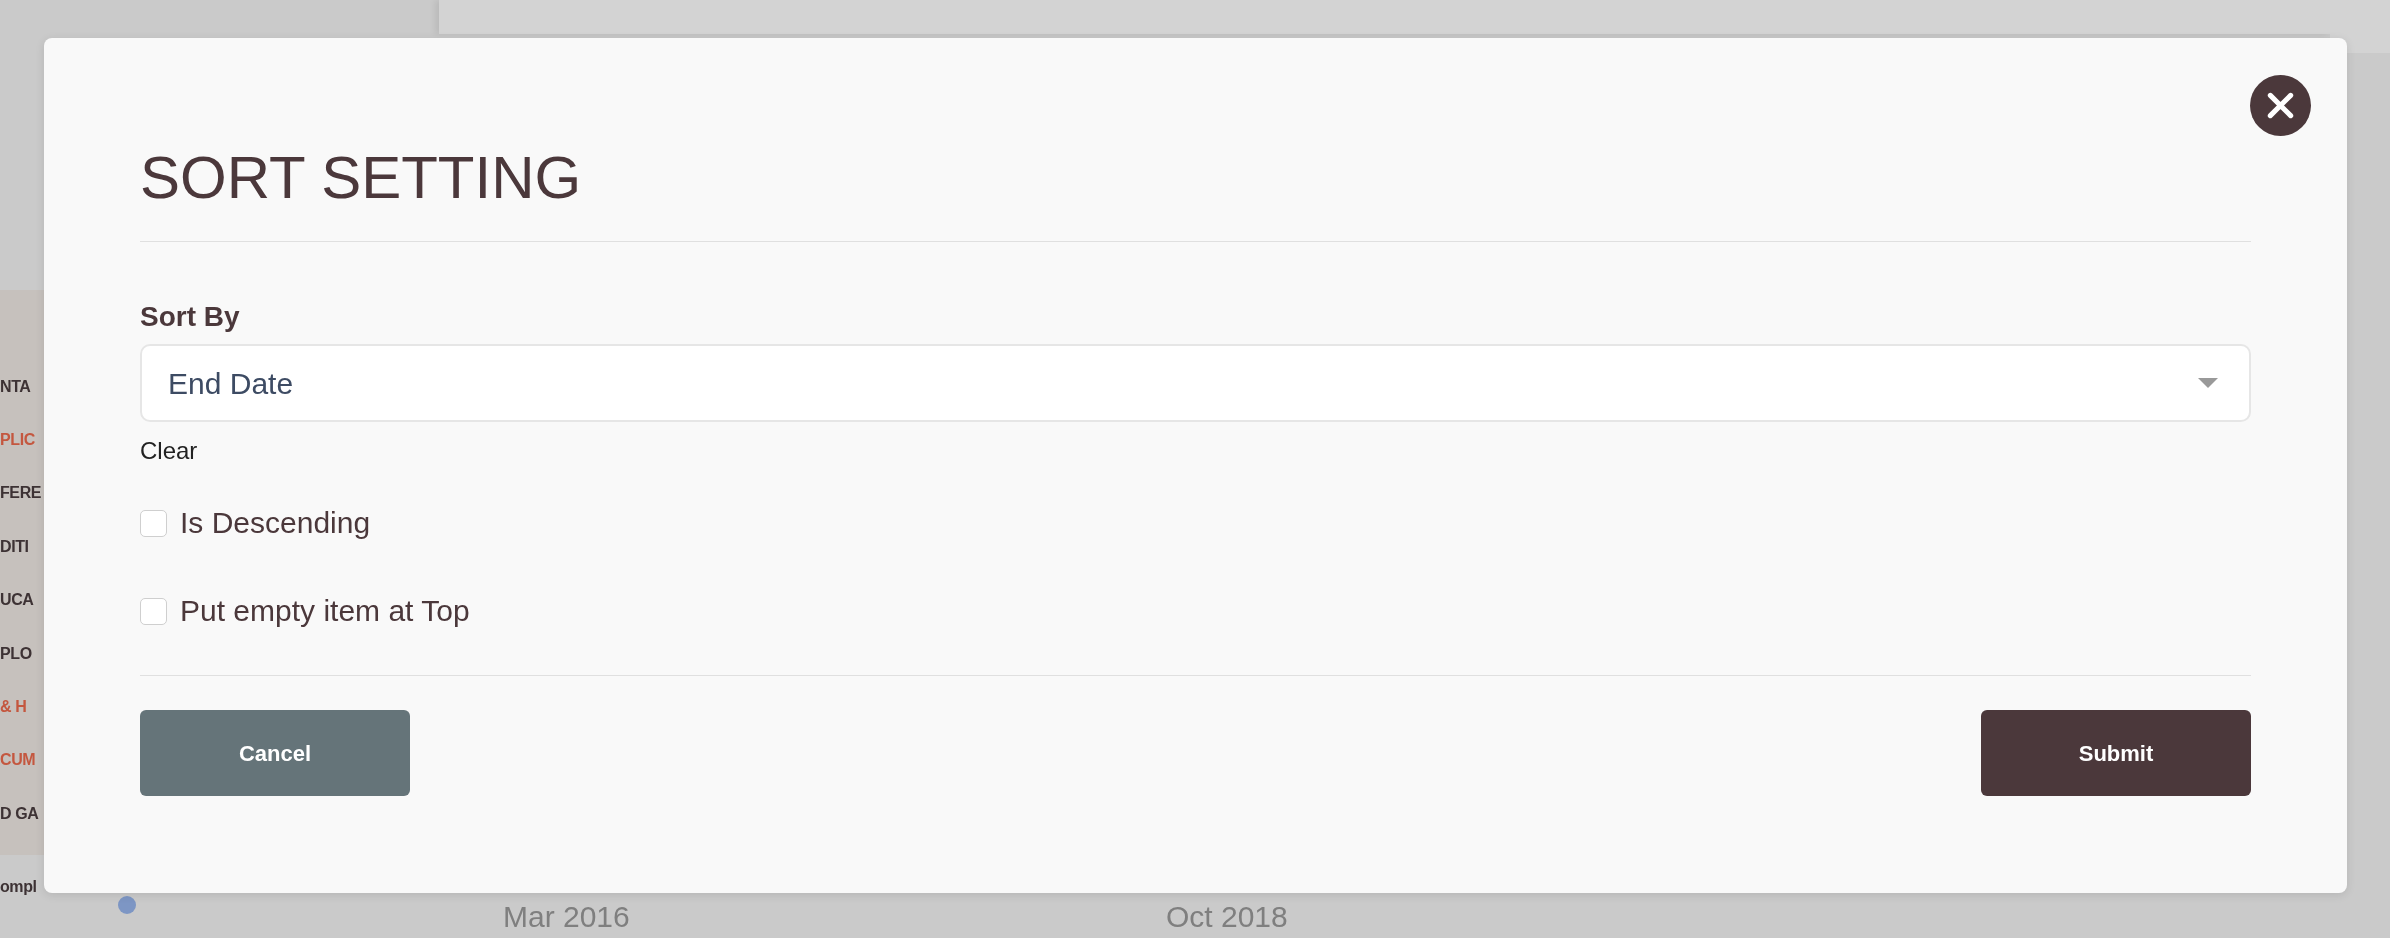  What do you see at coordinates (2116, 753) in the screenshot?
I see `submit-button: Submit` at bounding box center [2116, 753].